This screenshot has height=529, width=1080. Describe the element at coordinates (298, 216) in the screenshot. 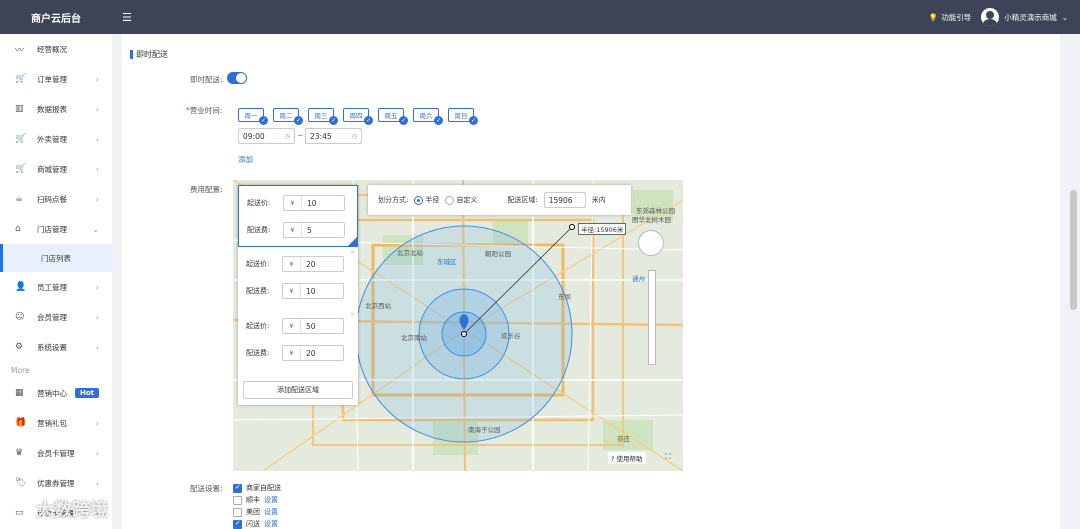

I see `fee-zone-1: 起送价: ¥10 配送费: ¥5` at that location.